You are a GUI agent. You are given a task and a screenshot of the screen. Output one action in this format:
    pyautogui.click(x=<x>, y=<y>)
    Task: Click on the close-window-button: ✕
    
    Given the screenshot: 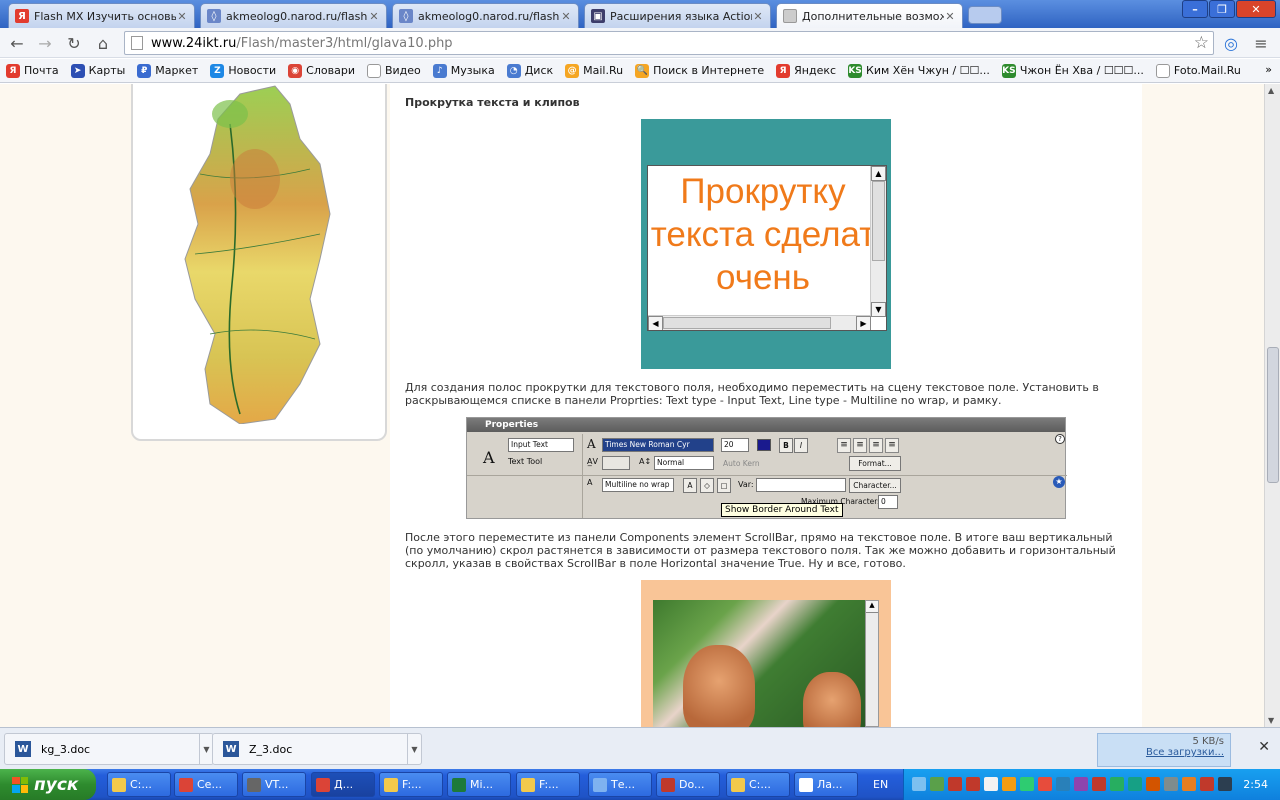 What is the action you would take?
    pyautogui.click(x=1256, y=9)
    